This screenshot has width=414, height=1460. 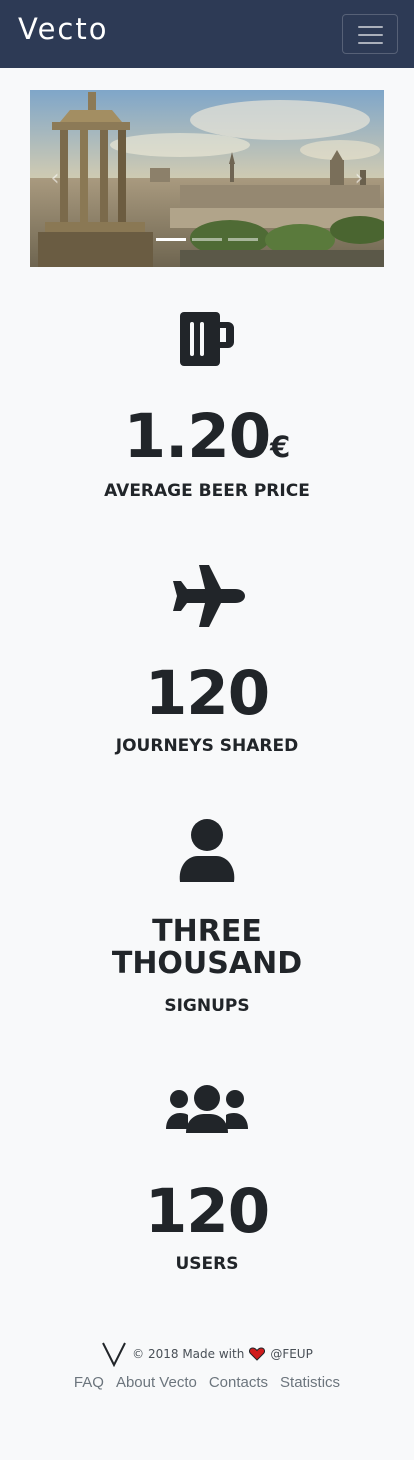 What do you see at coordinates (207, 1109) in the screenshot?
I see `users-icon` at bounding box center [207, 1109].